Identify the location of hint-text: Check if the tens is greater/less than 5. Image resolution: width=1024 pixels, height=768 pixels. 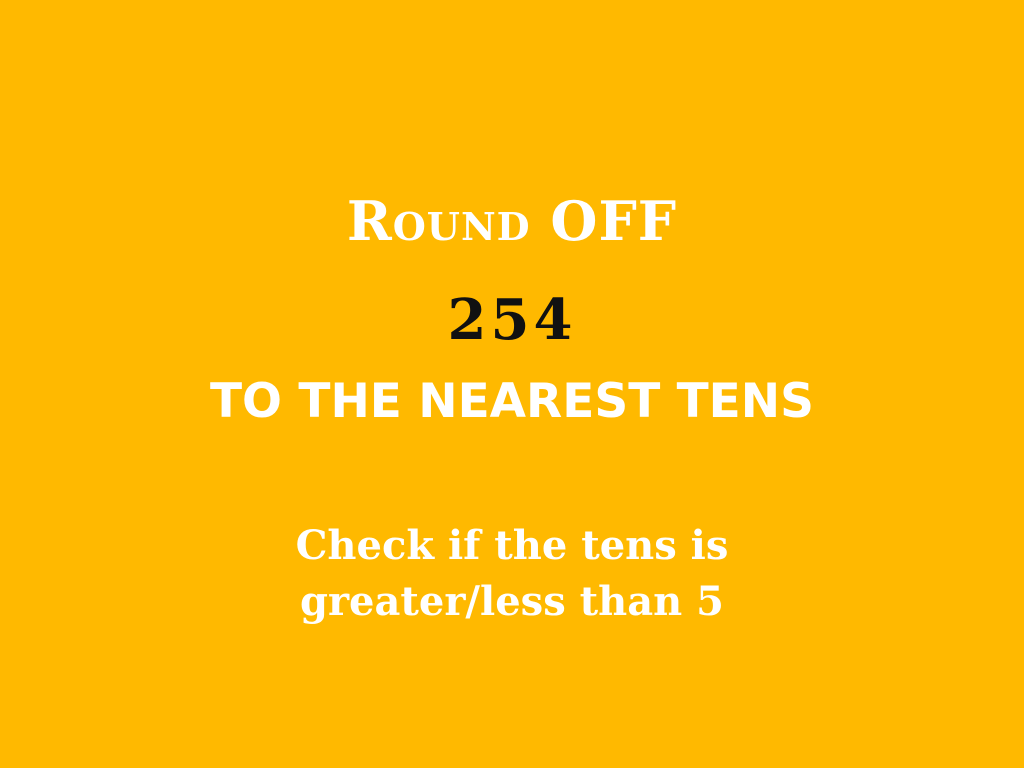
(512, 574).